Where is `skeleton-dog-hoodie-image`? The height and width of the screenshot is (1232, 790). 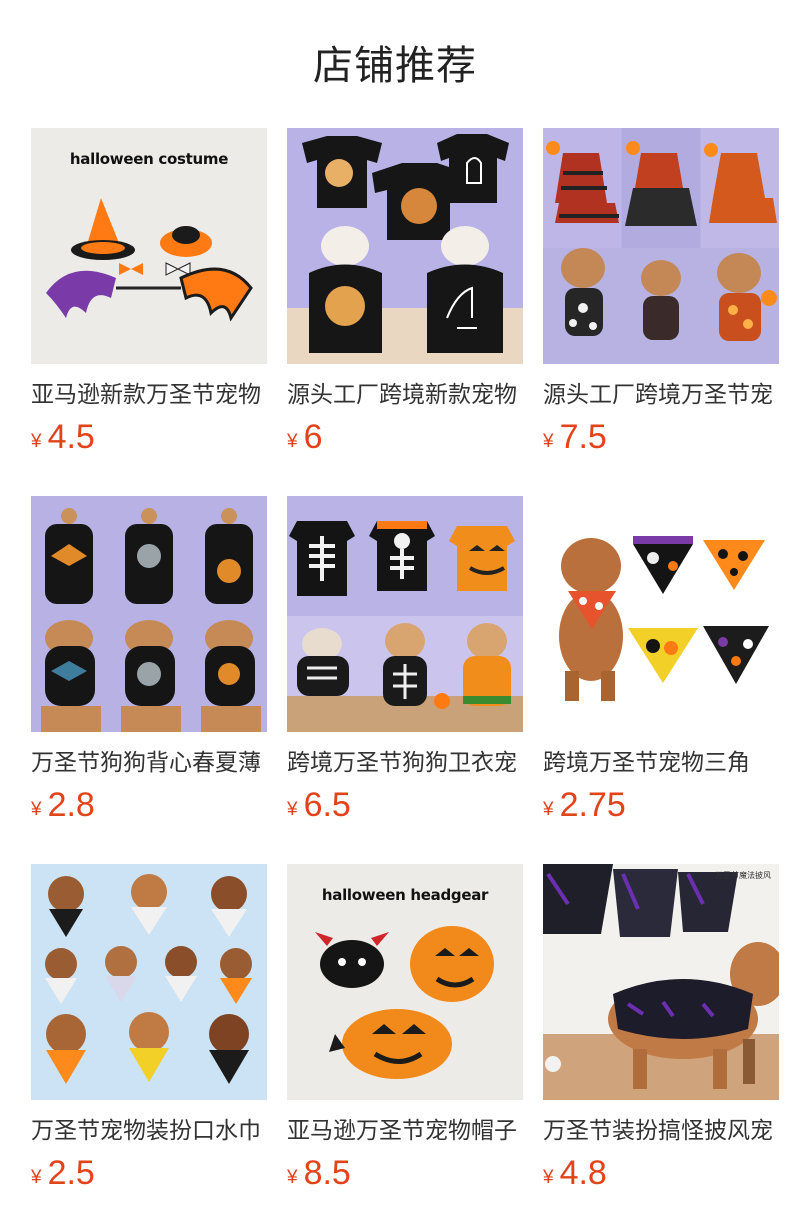 skeleton-dog-hoodie-image is located at coordinates (405, 614).